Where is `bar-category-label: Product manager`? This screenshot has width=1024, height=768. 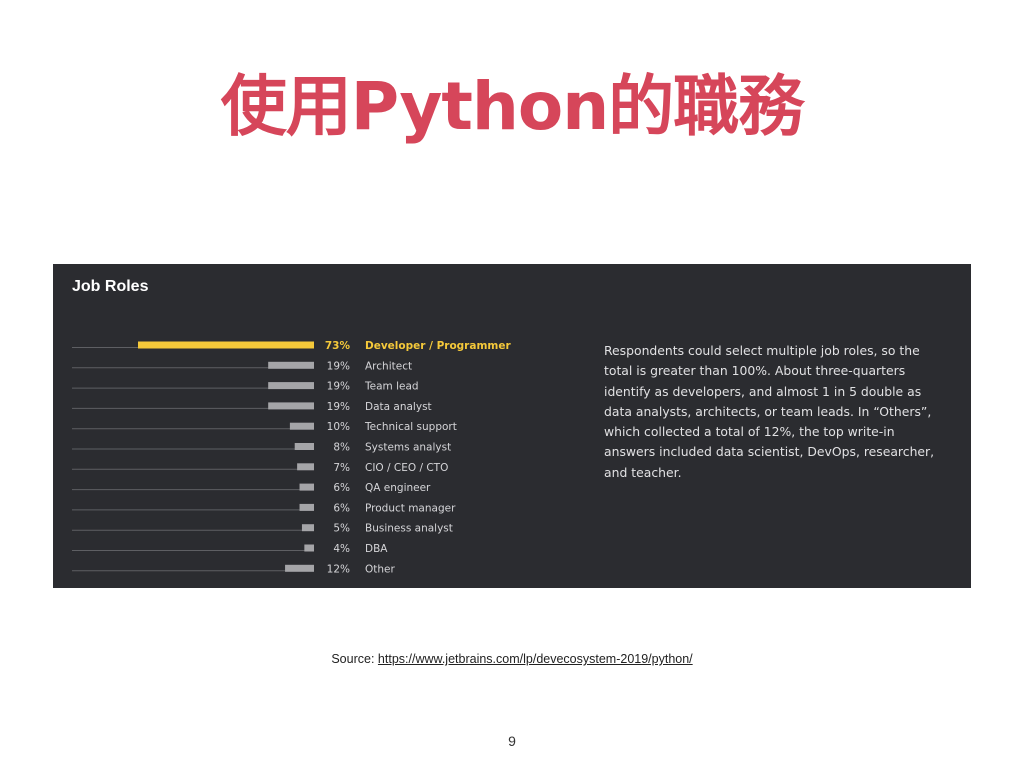 bar-category-label: Product manager is located at coordinates (410, 508).